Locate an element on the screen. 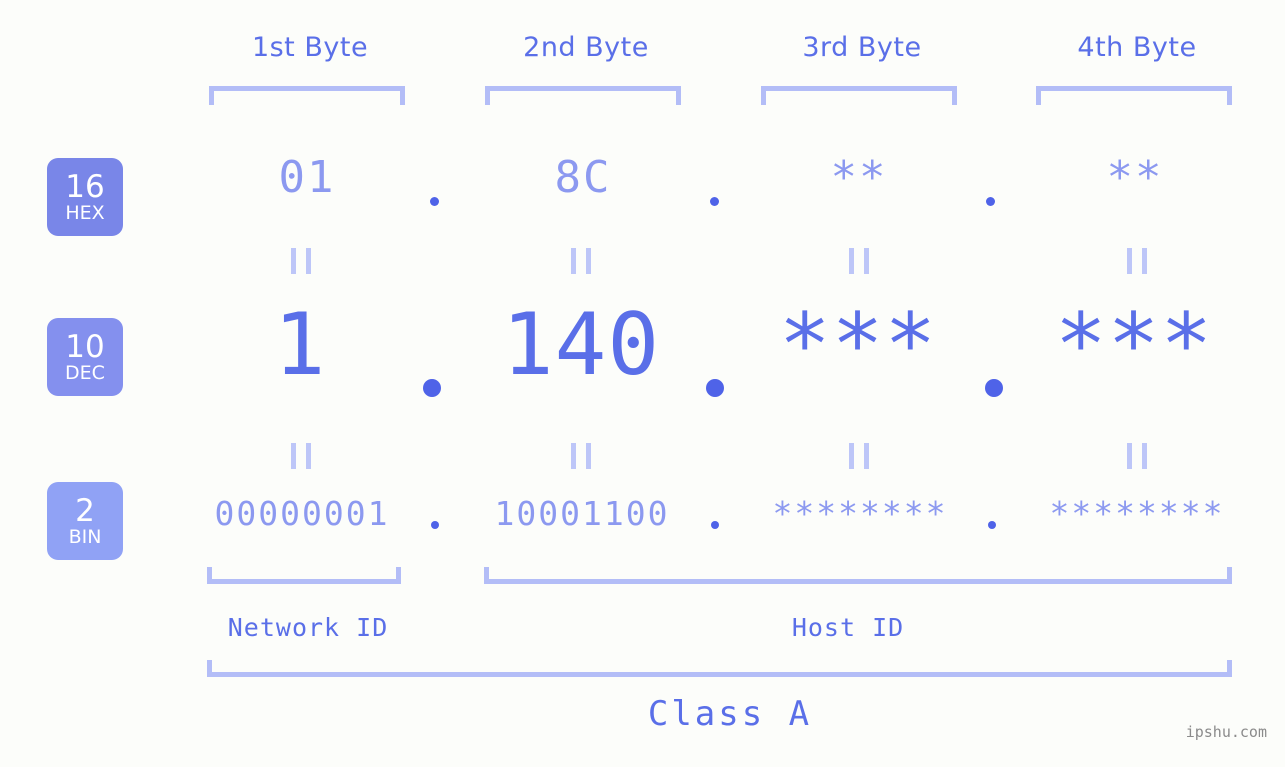  hex-value-byte-1: 01 is located at coordinates (307, 177).